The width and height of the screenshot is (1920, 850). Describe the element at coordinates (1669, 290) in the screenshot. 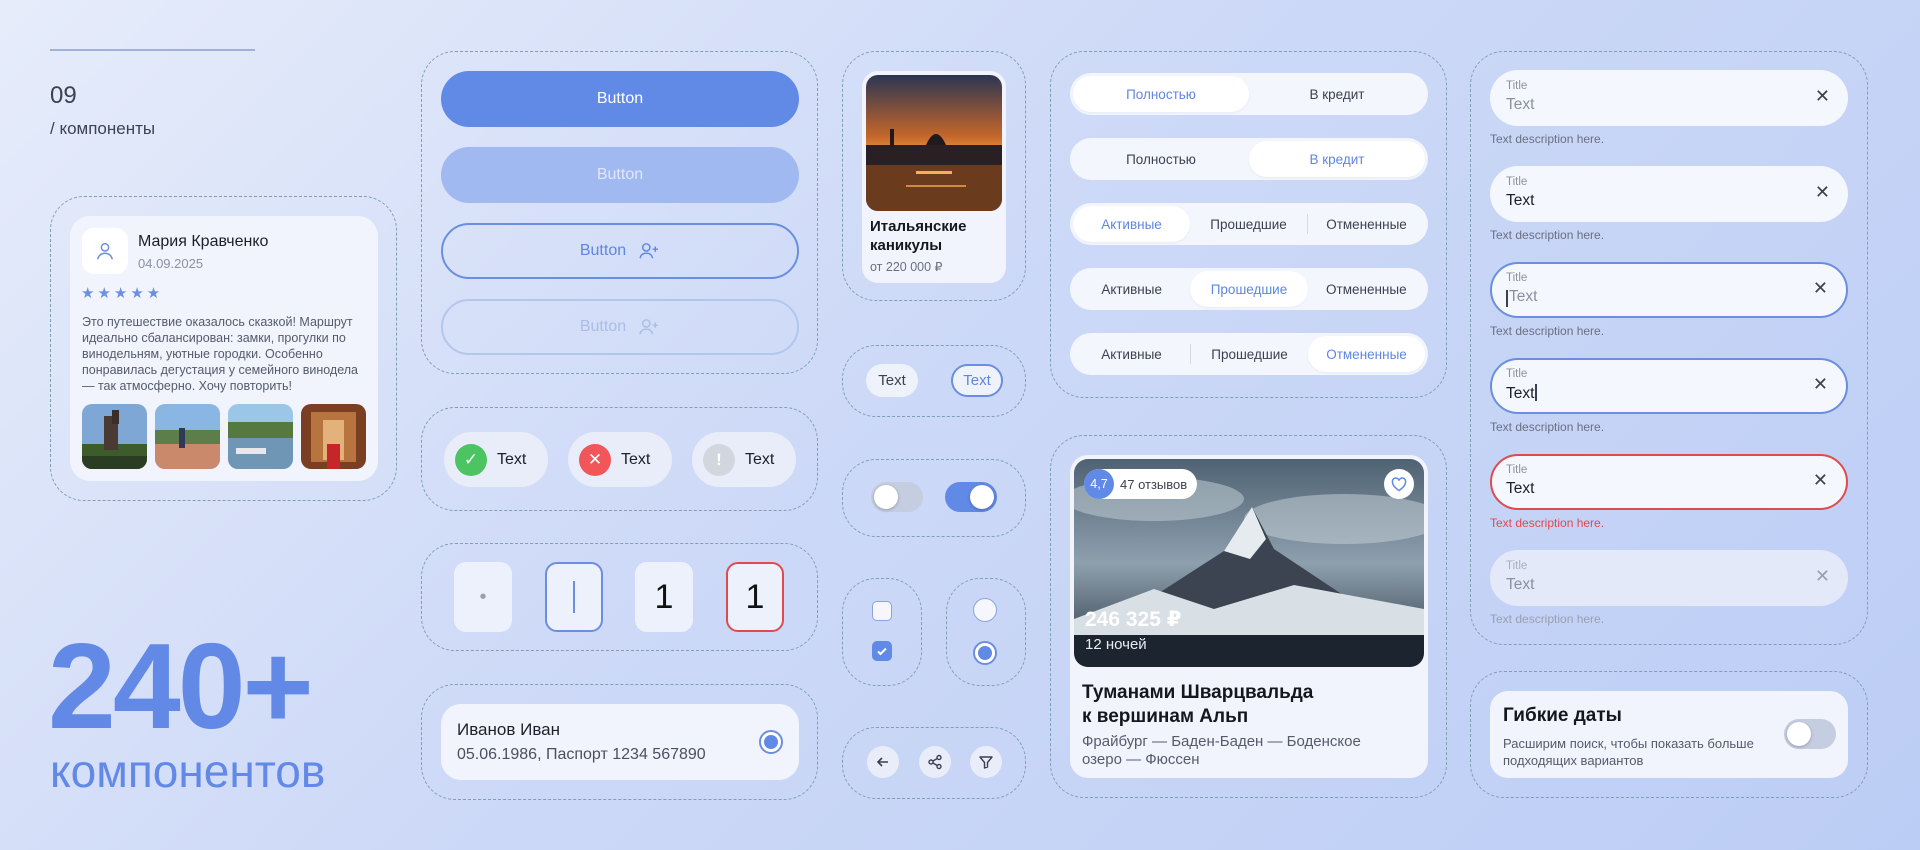

I see `text-field-focused-empty: Title Text ✕` at that location.